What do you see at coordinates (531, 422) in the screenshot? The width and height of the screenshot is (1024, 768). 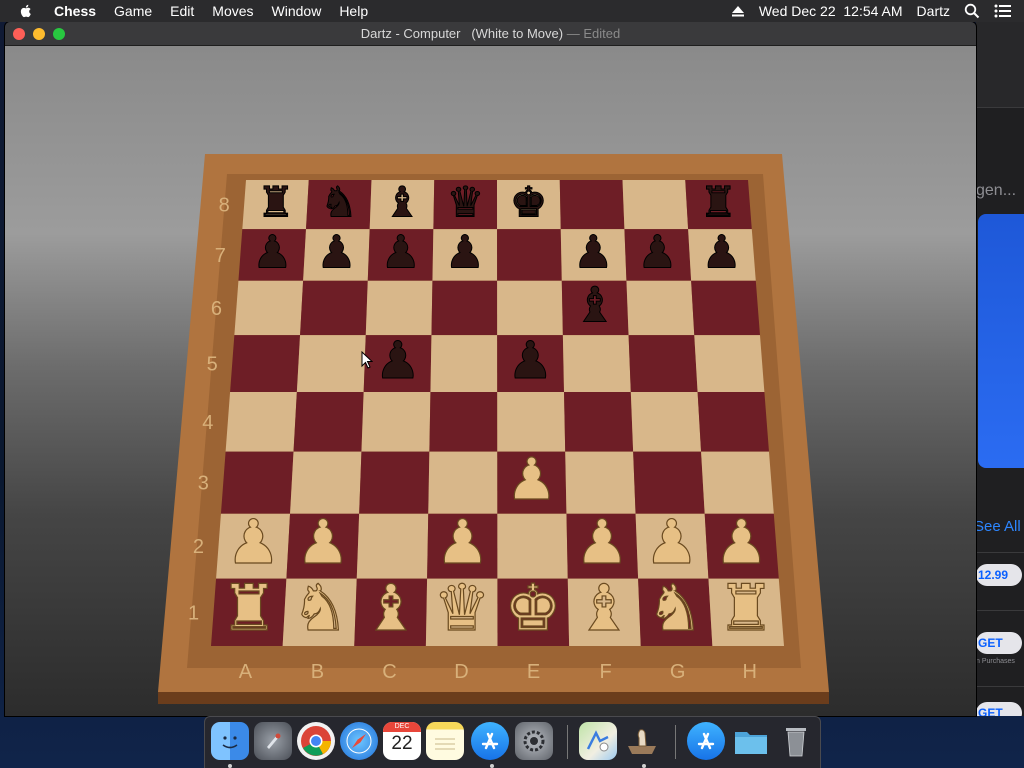 I see `board-square-e4` at bounding box center [531, 422].